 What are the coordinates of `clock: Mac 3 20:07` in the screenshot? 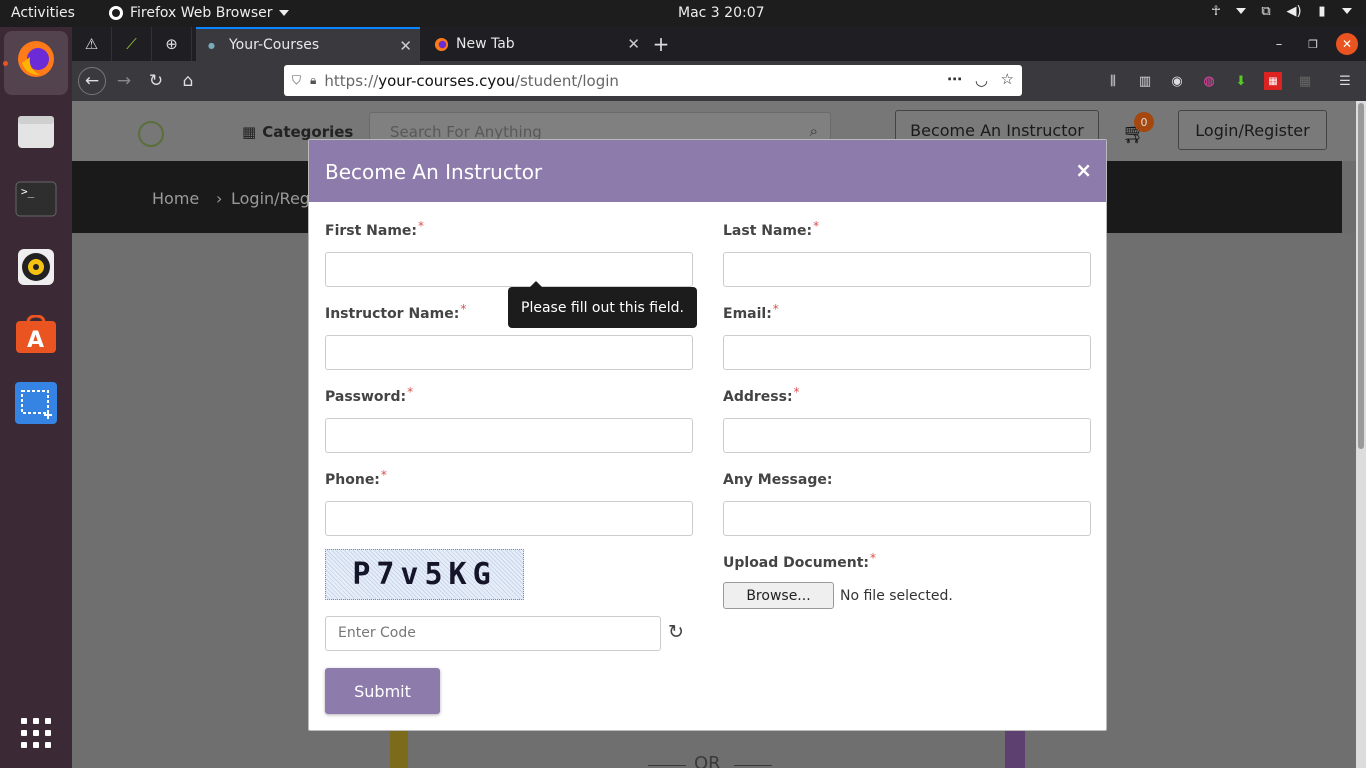 It's located at (721, 13).